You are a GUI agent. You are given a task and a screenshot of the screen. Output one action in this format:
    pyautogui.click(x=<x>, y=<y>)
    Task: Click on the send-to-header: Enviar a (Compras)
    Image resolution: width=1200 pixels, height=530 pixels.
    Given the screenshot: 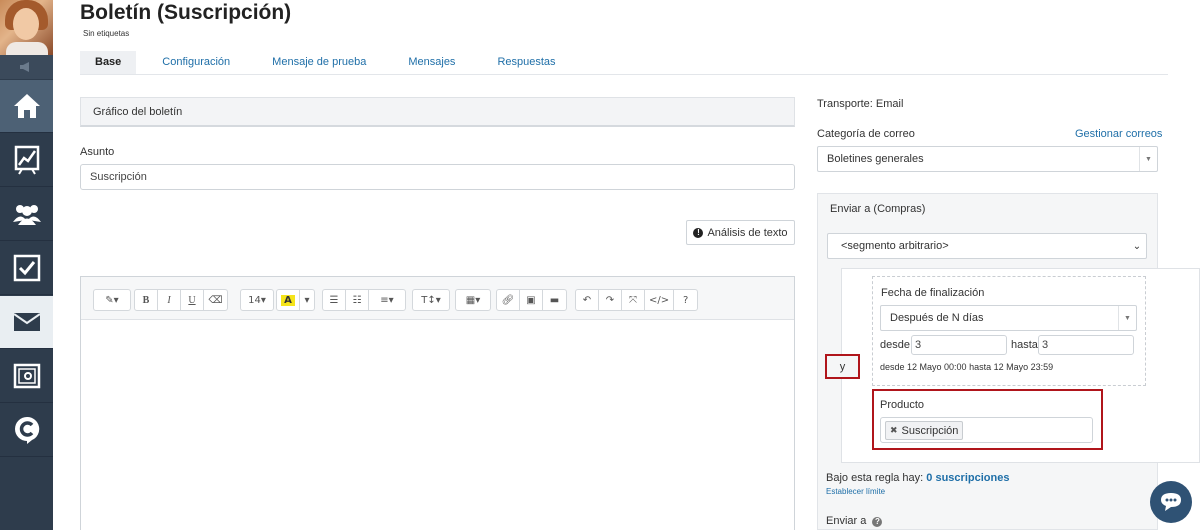 What is the action you would take?
    pyautogui.click(x=878, y=209)
    